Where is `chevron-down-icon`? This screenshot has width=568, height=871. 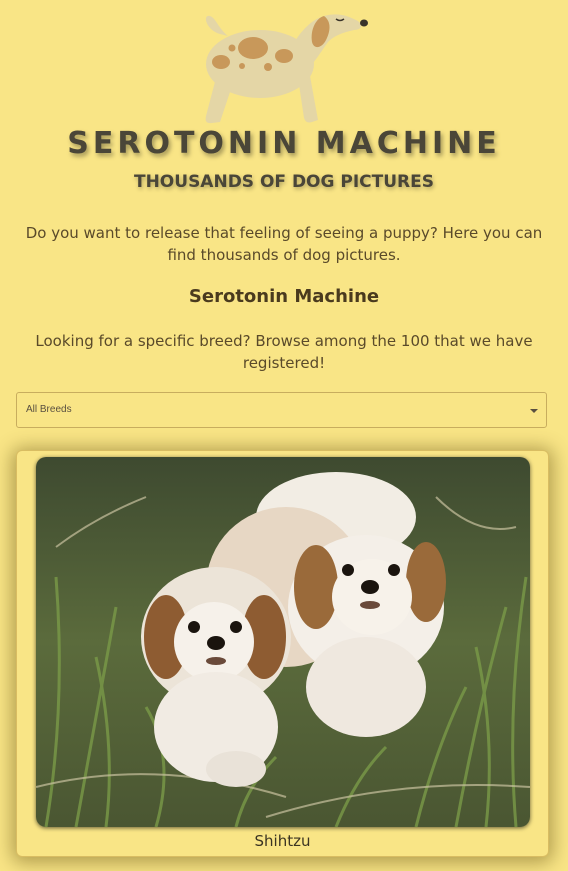
chevron-down-icon is located at coordinates (534, 411).